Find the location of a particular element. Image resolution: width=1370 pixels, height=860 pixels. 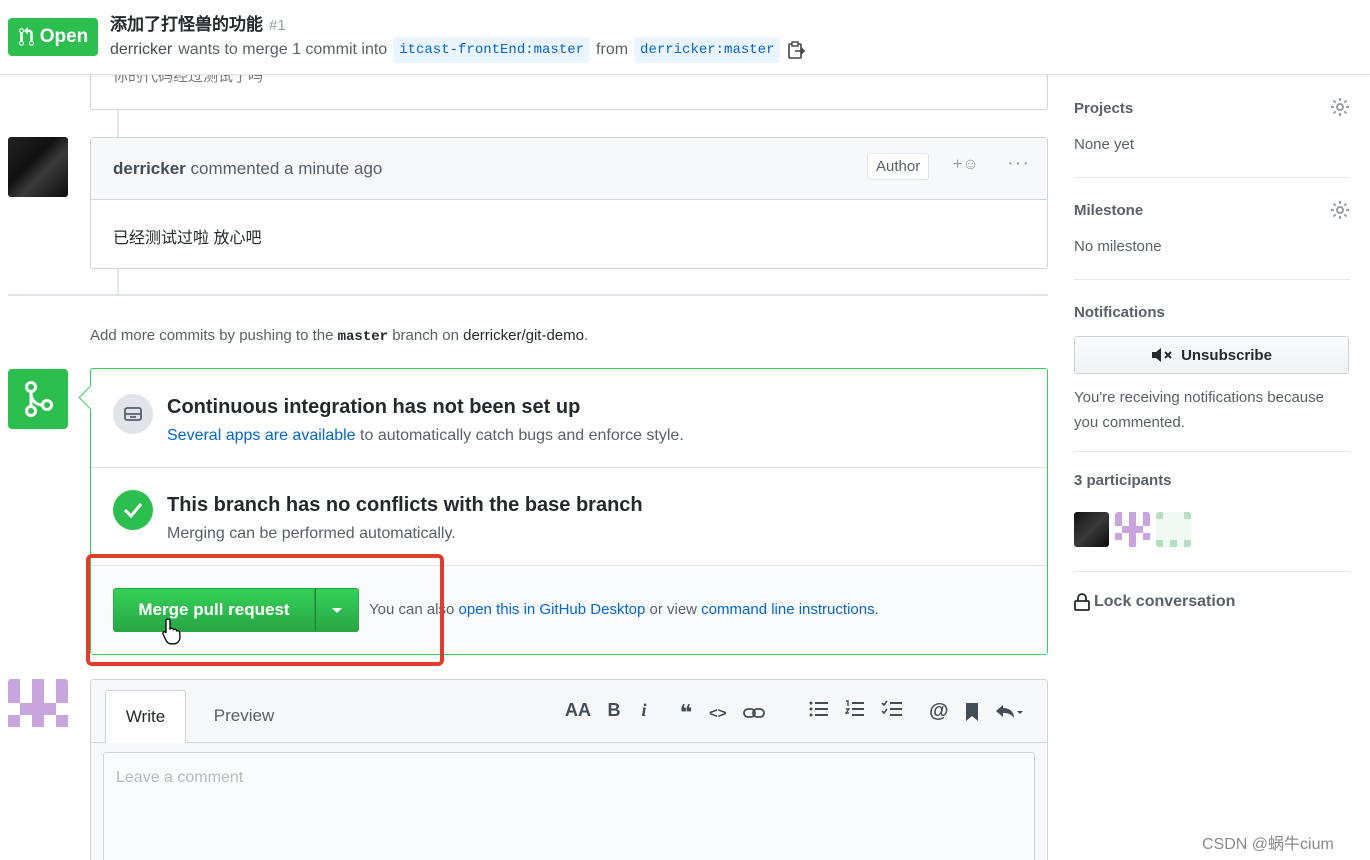

unsubscribe-button: Unsubscribe is located at coordinates (1211, 355).